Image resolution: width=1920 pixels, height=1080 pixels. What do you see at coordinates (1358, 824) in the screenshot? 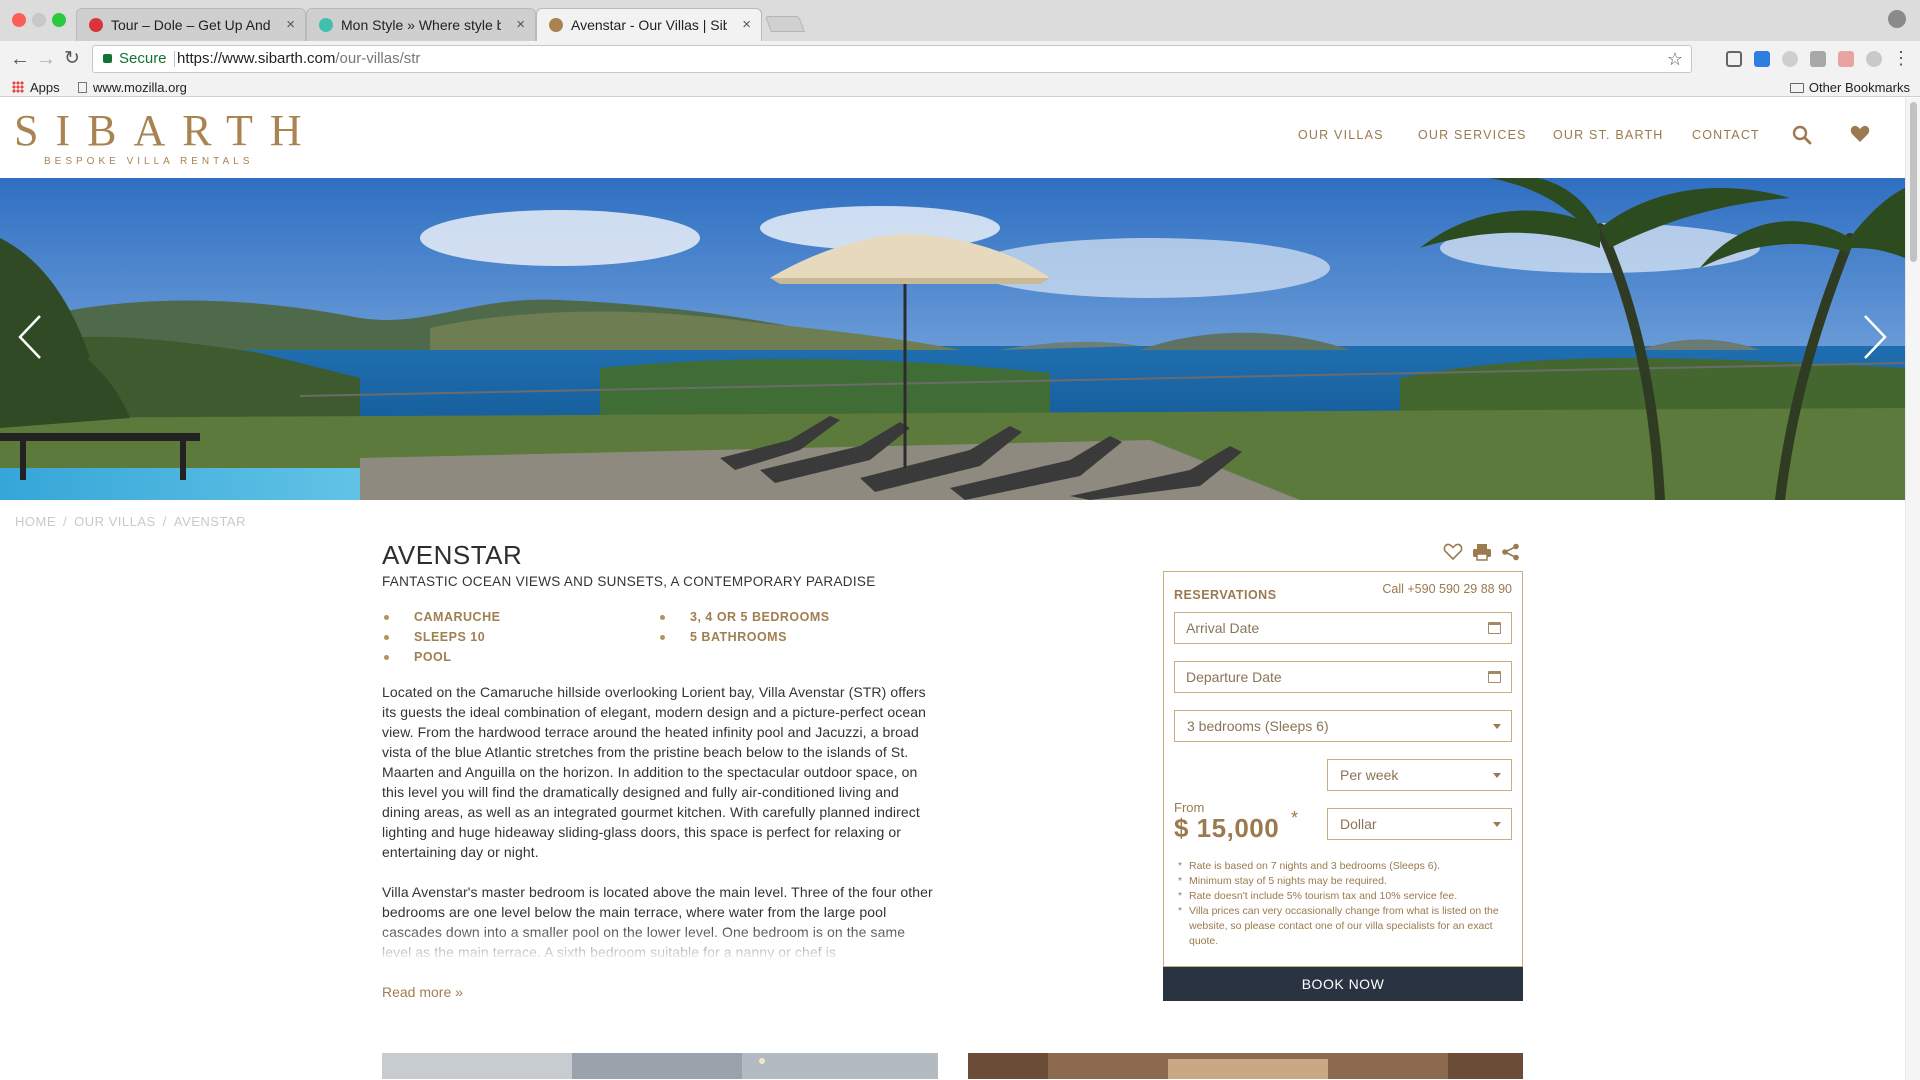
I see `currency-selected-value: Dollar` at bounding box center [1358, 824].